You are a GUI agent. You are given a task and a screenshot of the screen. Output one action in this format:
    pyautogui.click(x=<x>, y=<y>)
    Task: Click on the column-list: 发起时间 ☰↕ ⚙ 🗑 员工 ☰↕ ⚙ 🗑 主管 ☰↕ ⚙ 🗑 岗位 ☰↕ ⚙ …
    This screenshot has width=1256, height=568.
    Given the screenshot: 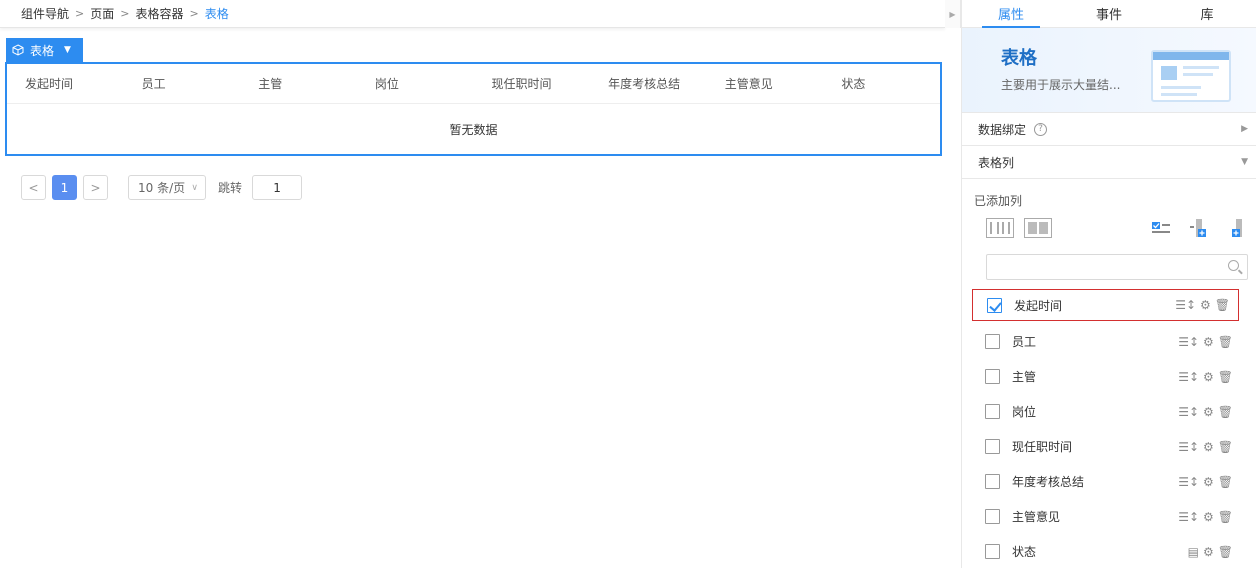 What is the action you would take?
    pyautogui.click(x=1106, y=428)
    